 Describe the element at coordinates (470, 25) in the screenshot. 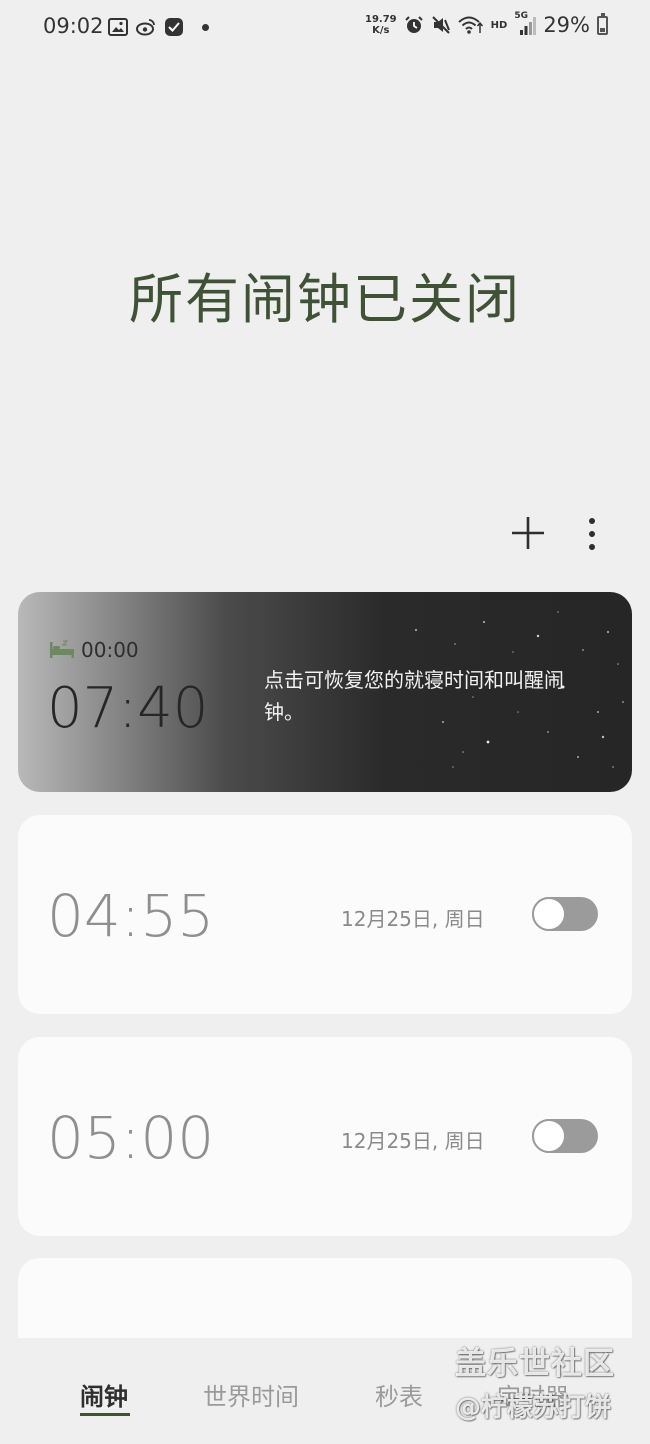

I see `wifi-icon` at that location.